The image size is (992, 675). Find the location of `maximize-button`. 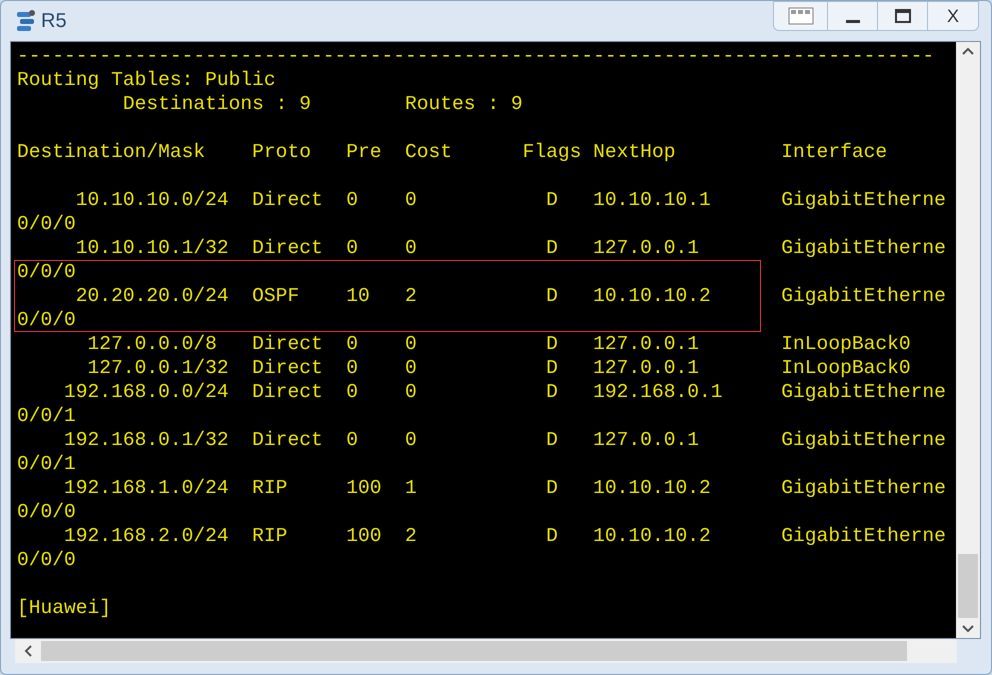

maximize-button is located at coordinates (903, 16).